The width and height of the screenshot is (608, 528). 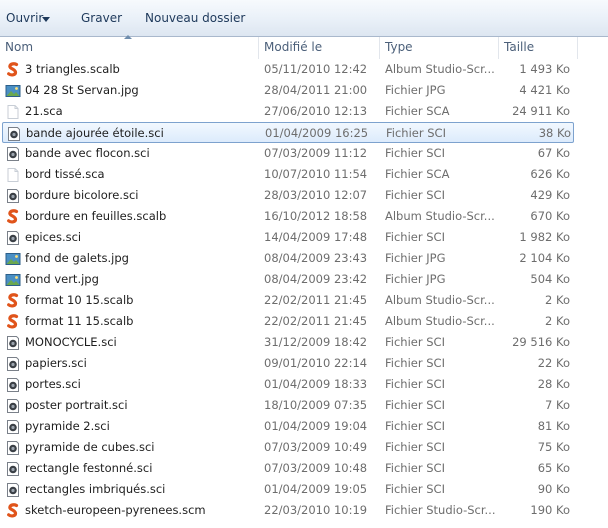 What do you see at coordinates (316, 153) in the screenshot?
I see `file-modified-date: 07/03/2009 11:12` at bounding box center [316, 153].